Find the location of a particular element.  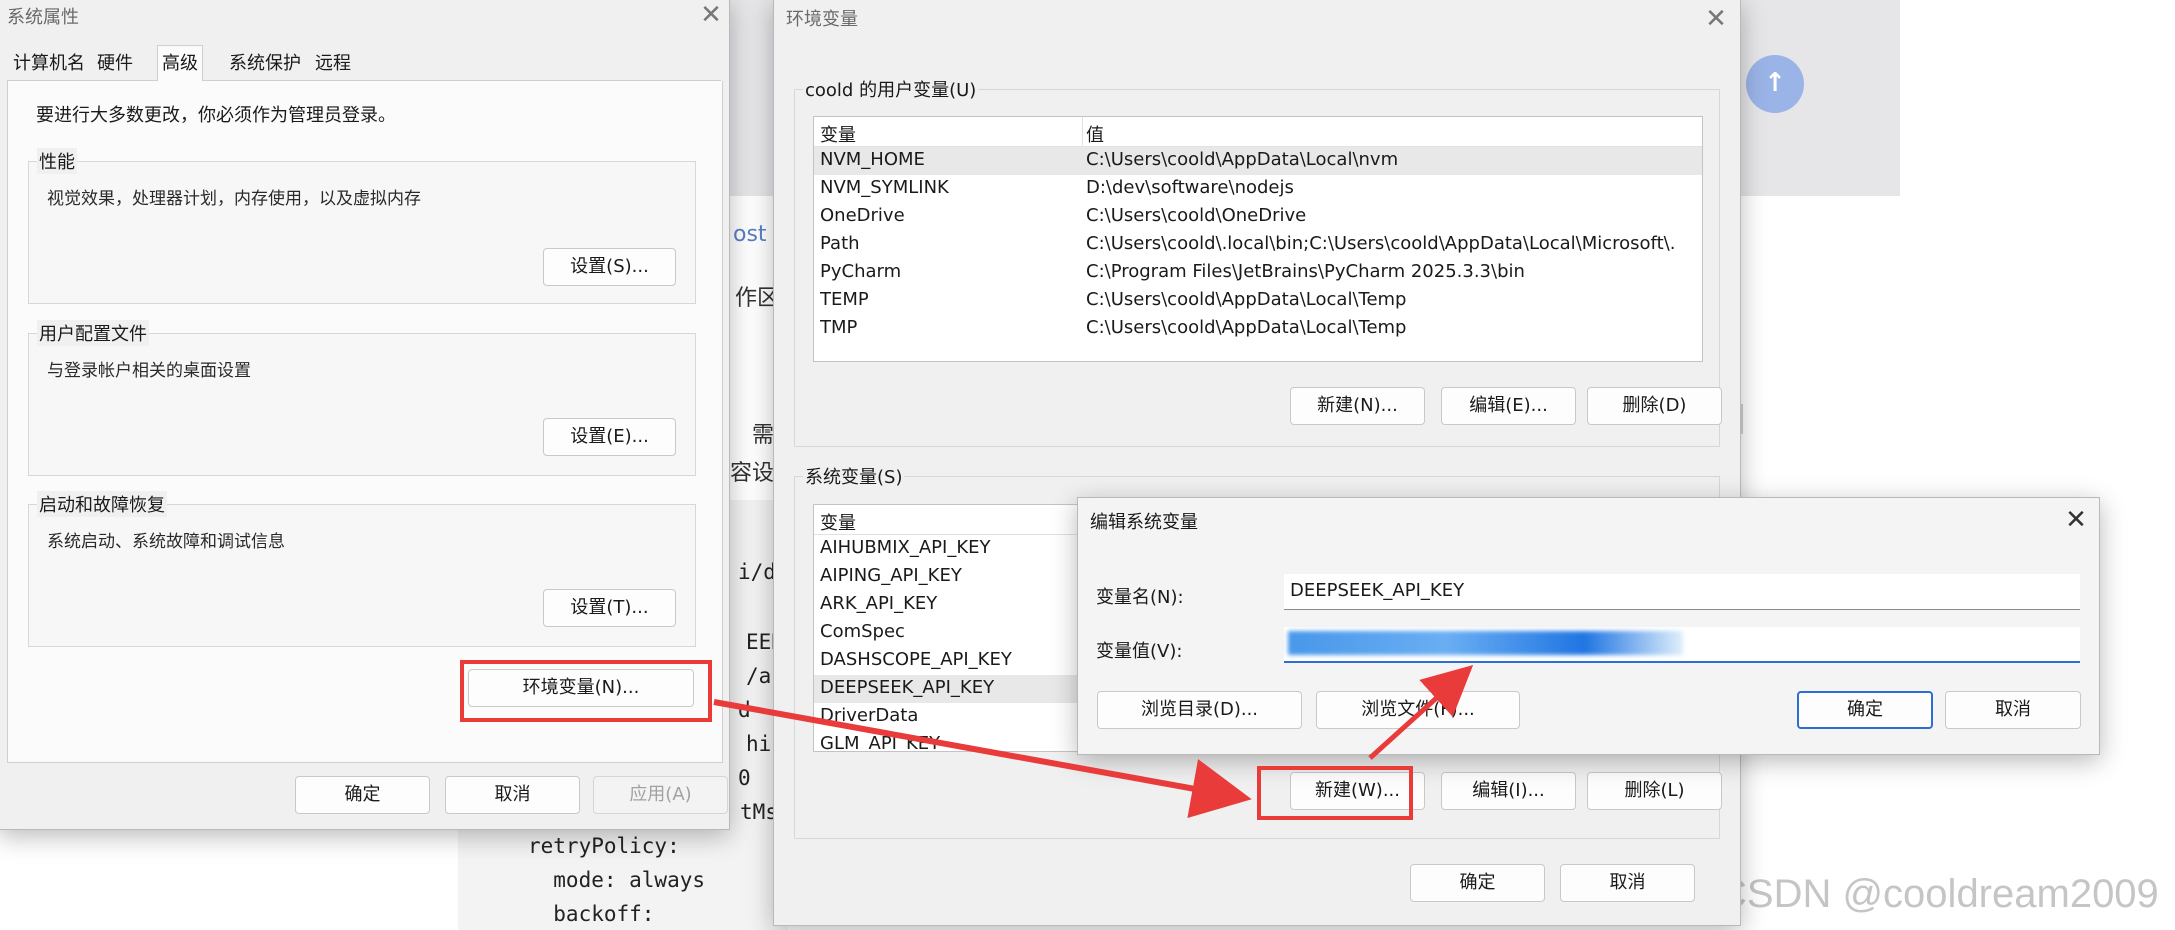

arrow-to-new-button is located at coordinates (982, 759).